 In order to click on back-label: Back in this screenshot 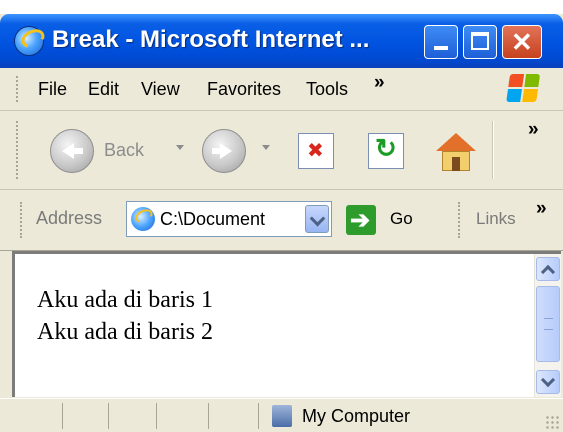, I will do `click(124, 150)`.